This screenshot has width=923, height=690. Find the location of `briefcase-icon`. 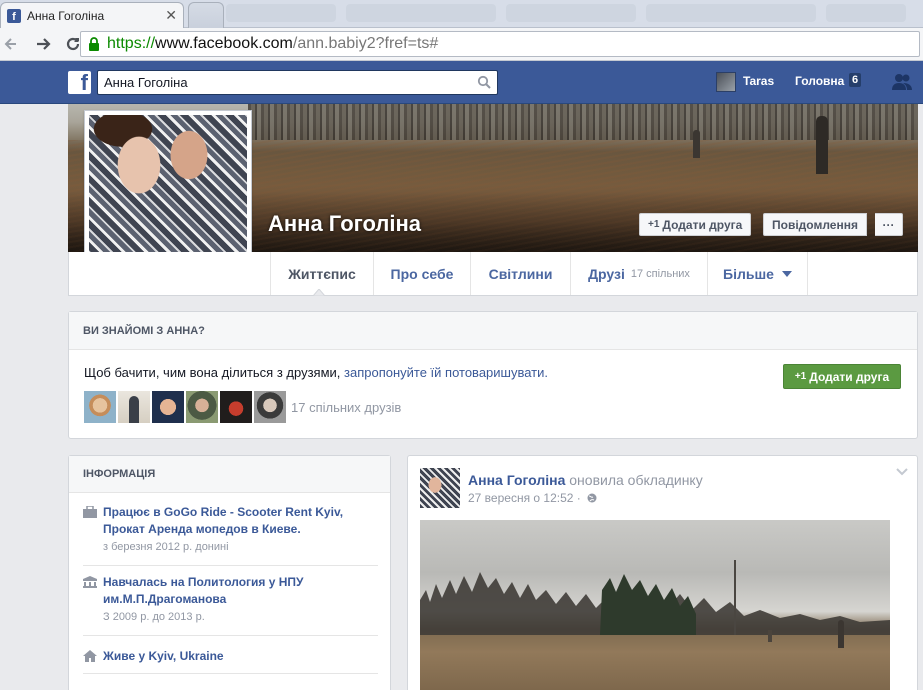

briefcase-icon is located at coordinates (90, 512).